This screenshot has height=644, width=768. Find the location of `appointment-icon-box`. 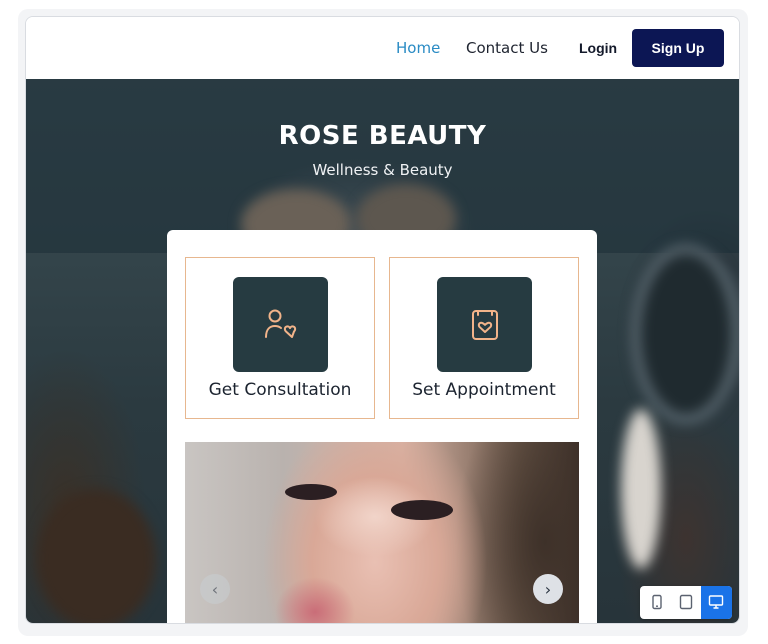

appointment-icon-box is located at coordinates (484, 324).